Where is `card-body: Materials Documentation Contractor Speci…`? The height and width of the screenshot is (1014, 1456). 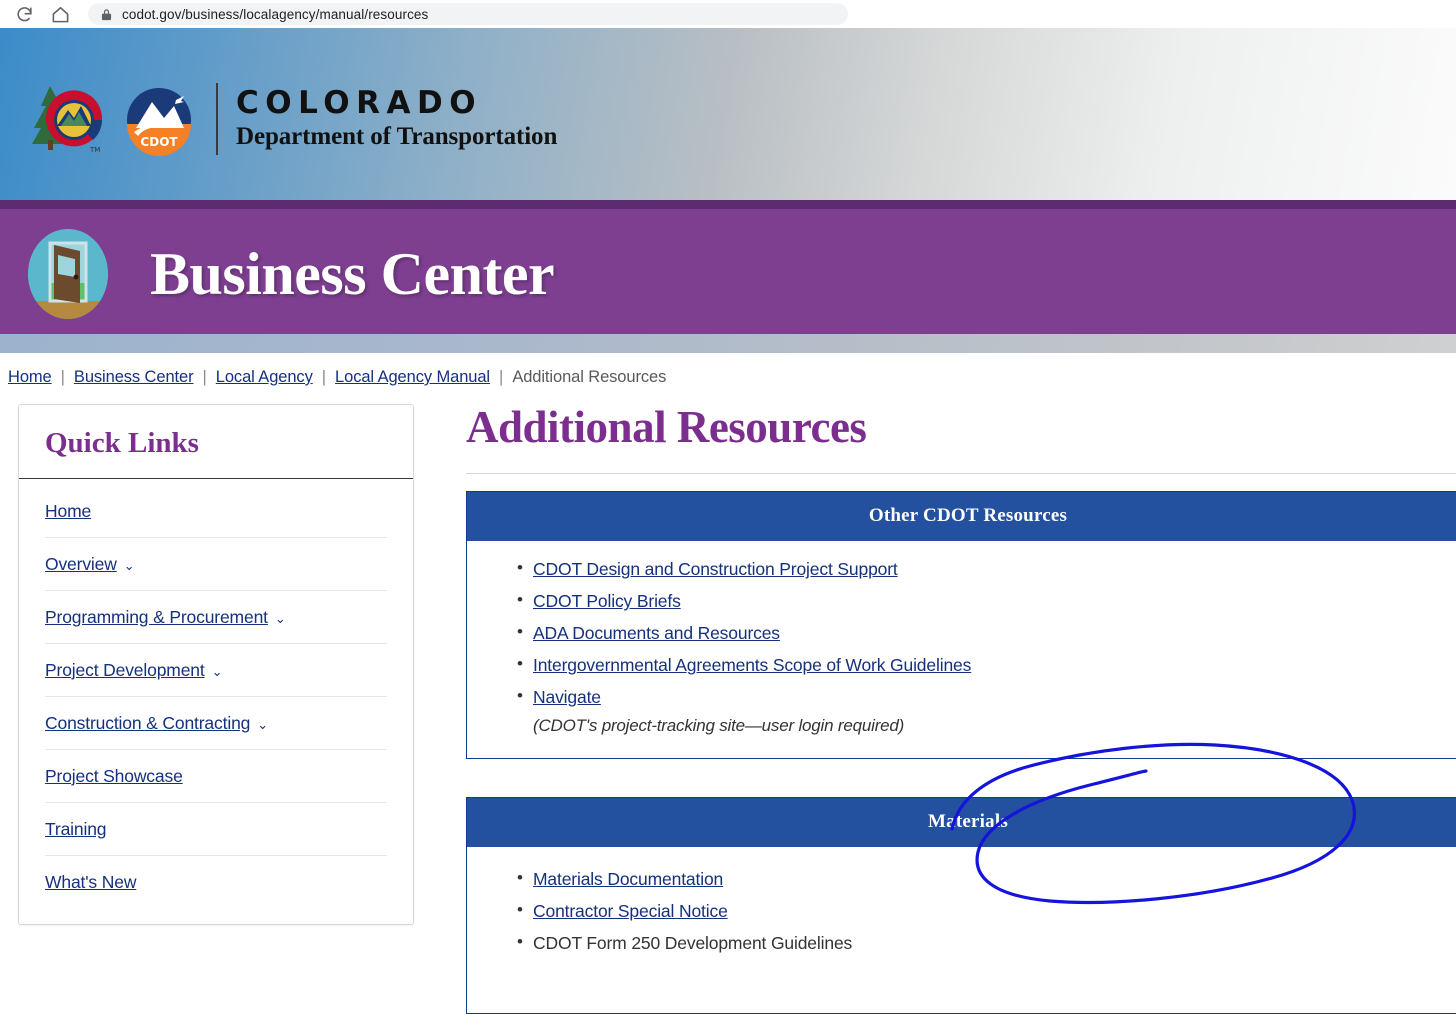 card-body: Materials Documentation Contractor Speci… is located at coordinates (961, 930).